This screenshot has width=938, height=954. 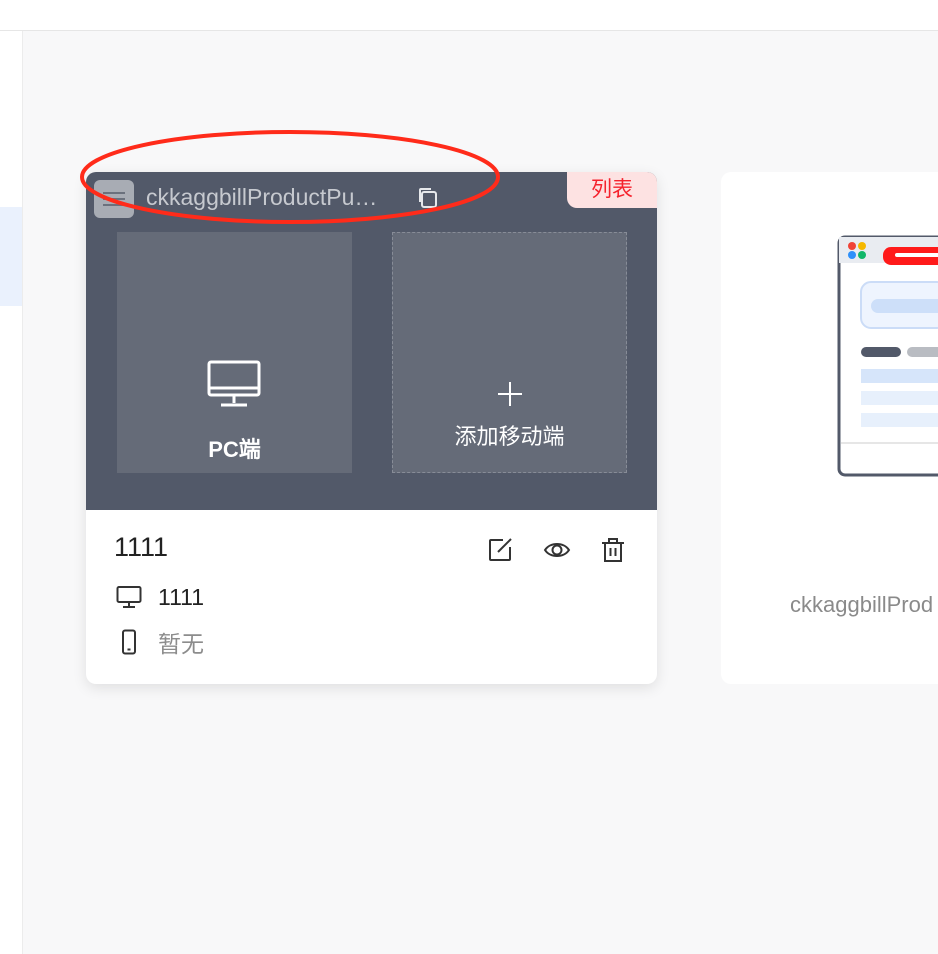 I want to click on mobile-info-row: 暂无, so click(x=160, y=642).